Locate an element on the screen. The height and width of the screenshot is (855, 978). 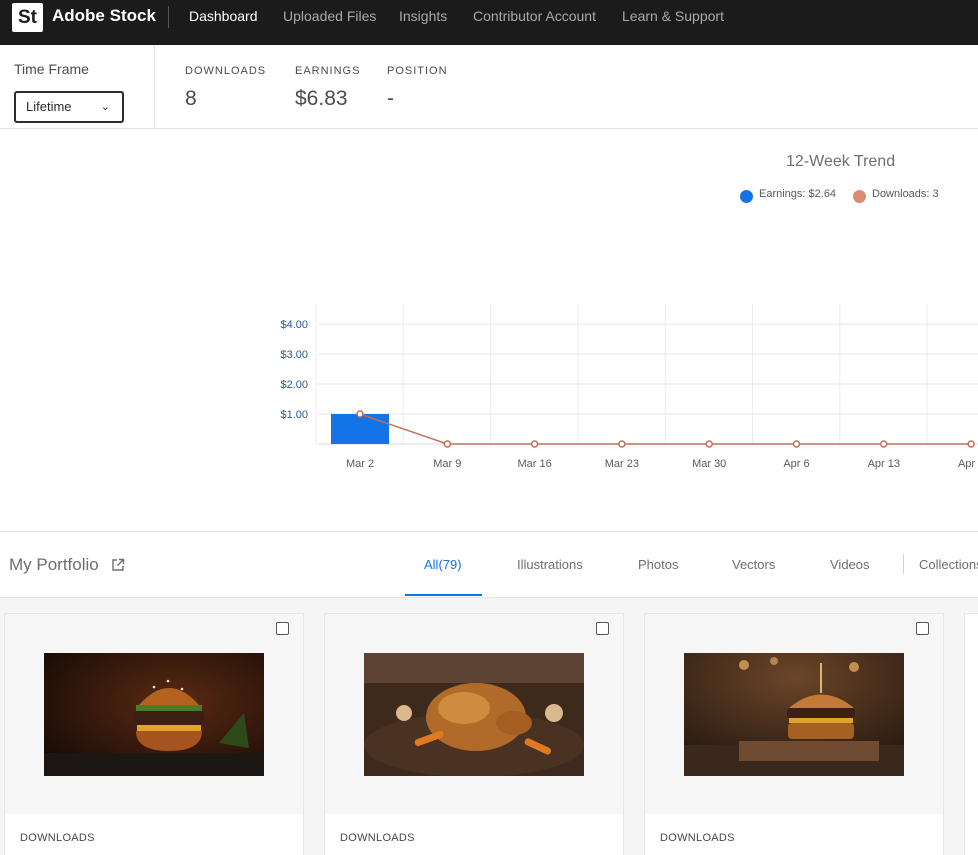
tab-divider is located at coordinates (903, 564).